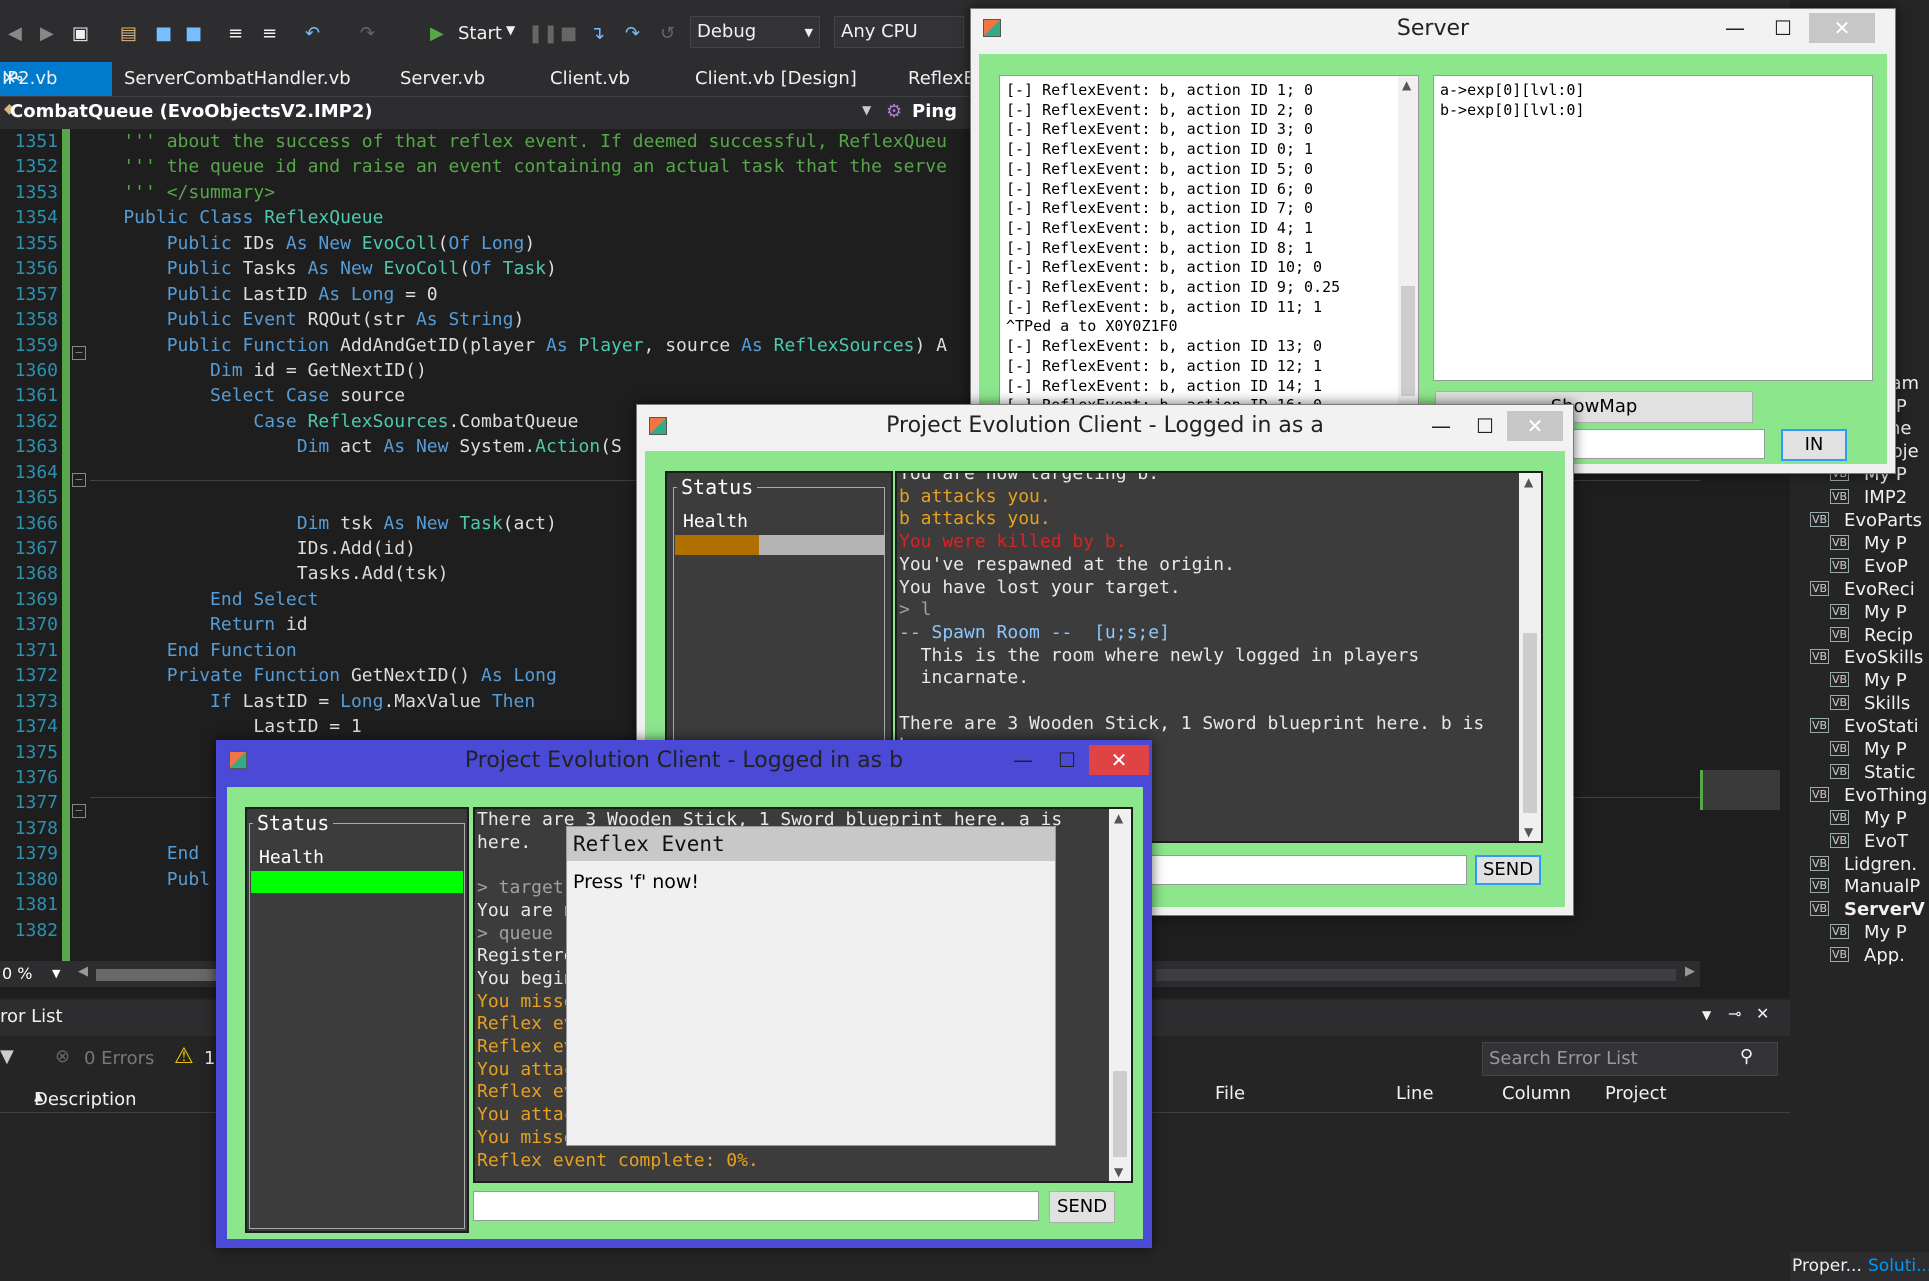 The image size is (1929, 1281). Describe the element at coordinates (1416, 975) in the screenshot. I see `hscroll-track` at that location.